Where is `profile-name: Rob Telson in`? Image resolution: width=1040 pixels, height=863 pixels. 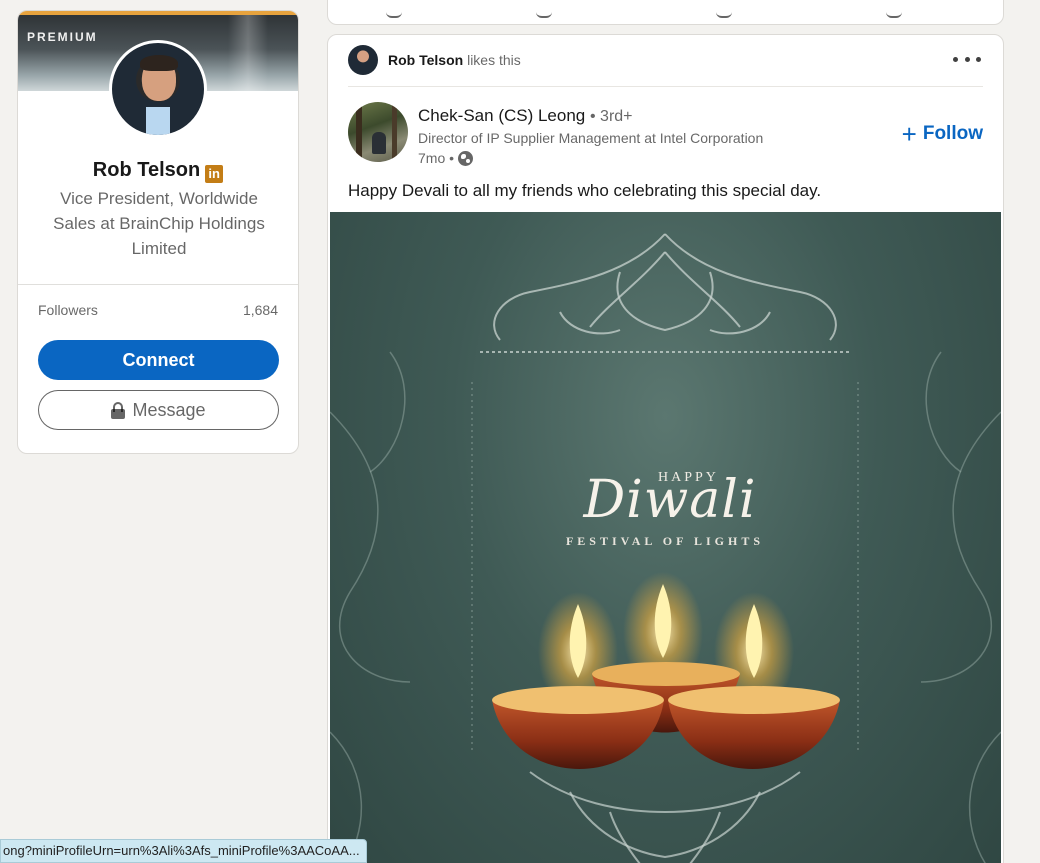 profile-name: Rob Telson in is located at coordinates (158, 171).